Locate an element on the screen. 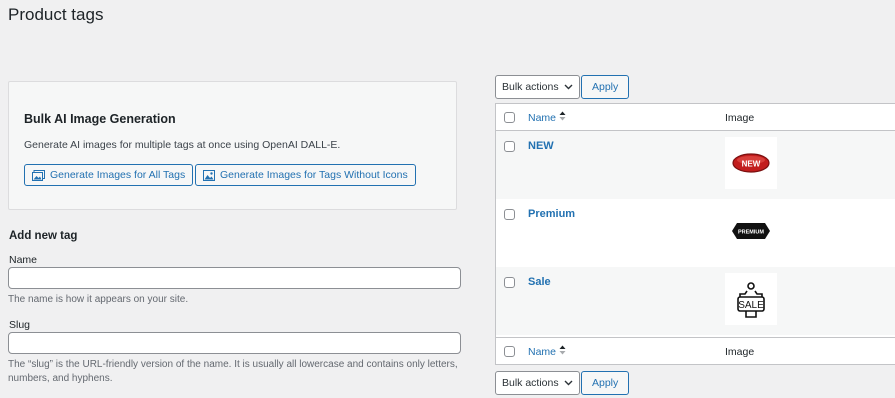  name-column-footer: Name is located at coordinates (547, 351).